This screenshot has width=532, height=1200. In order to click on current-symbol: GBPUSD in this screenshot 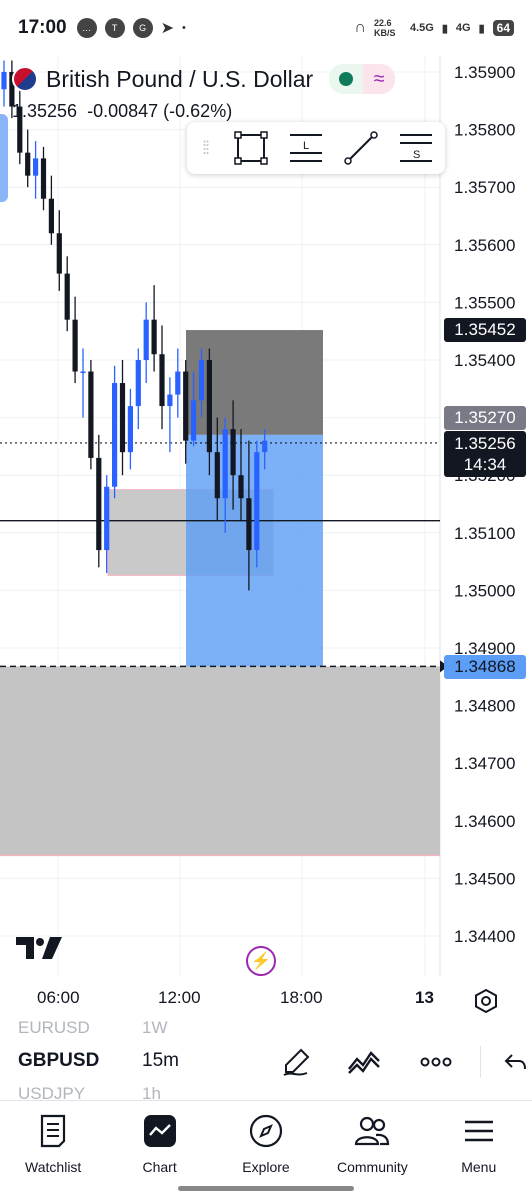, I will do `click(58, 1061)`.